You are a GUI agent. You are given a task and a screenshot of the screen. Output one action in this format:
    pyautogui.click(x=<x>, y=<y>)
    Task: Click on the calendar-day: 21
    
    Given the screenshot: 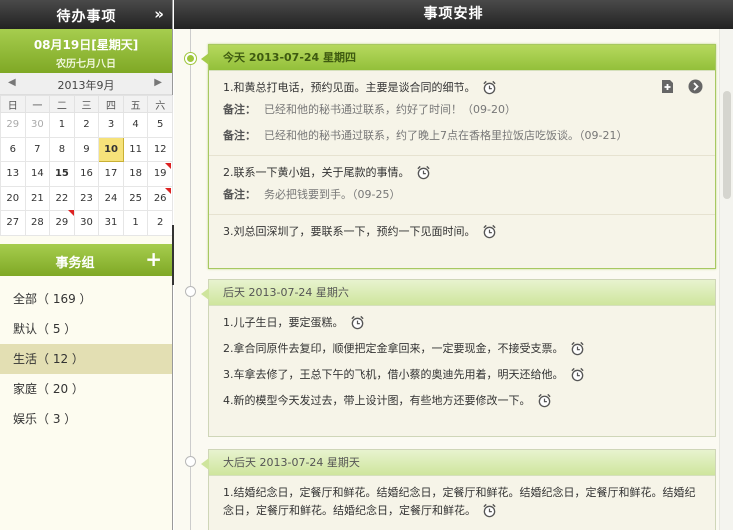 What is the action you would take?
    pyautogui.click(x=37, y=198)
    